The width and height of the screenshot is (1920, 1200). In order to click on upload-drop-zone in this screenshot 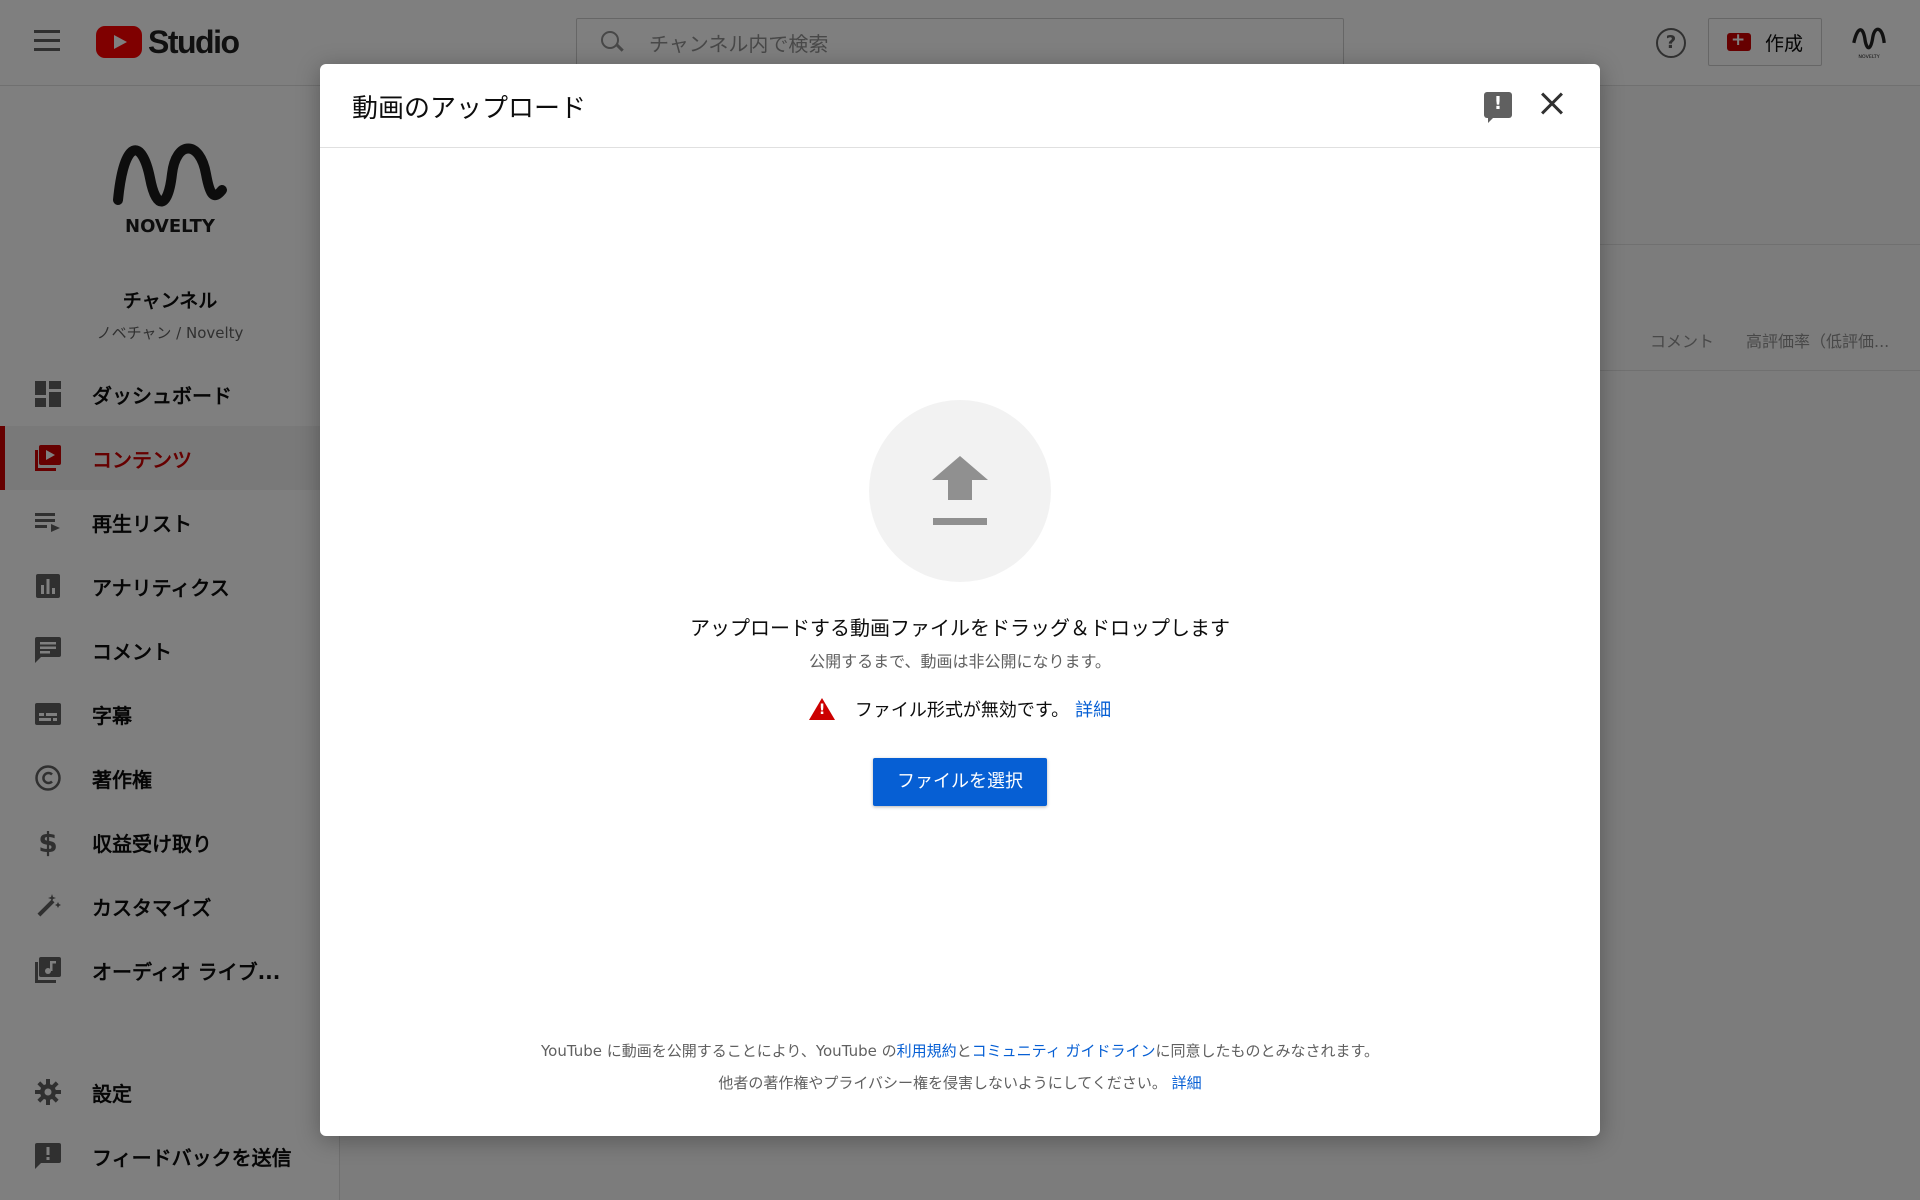, I will do `click(960, 491)`.